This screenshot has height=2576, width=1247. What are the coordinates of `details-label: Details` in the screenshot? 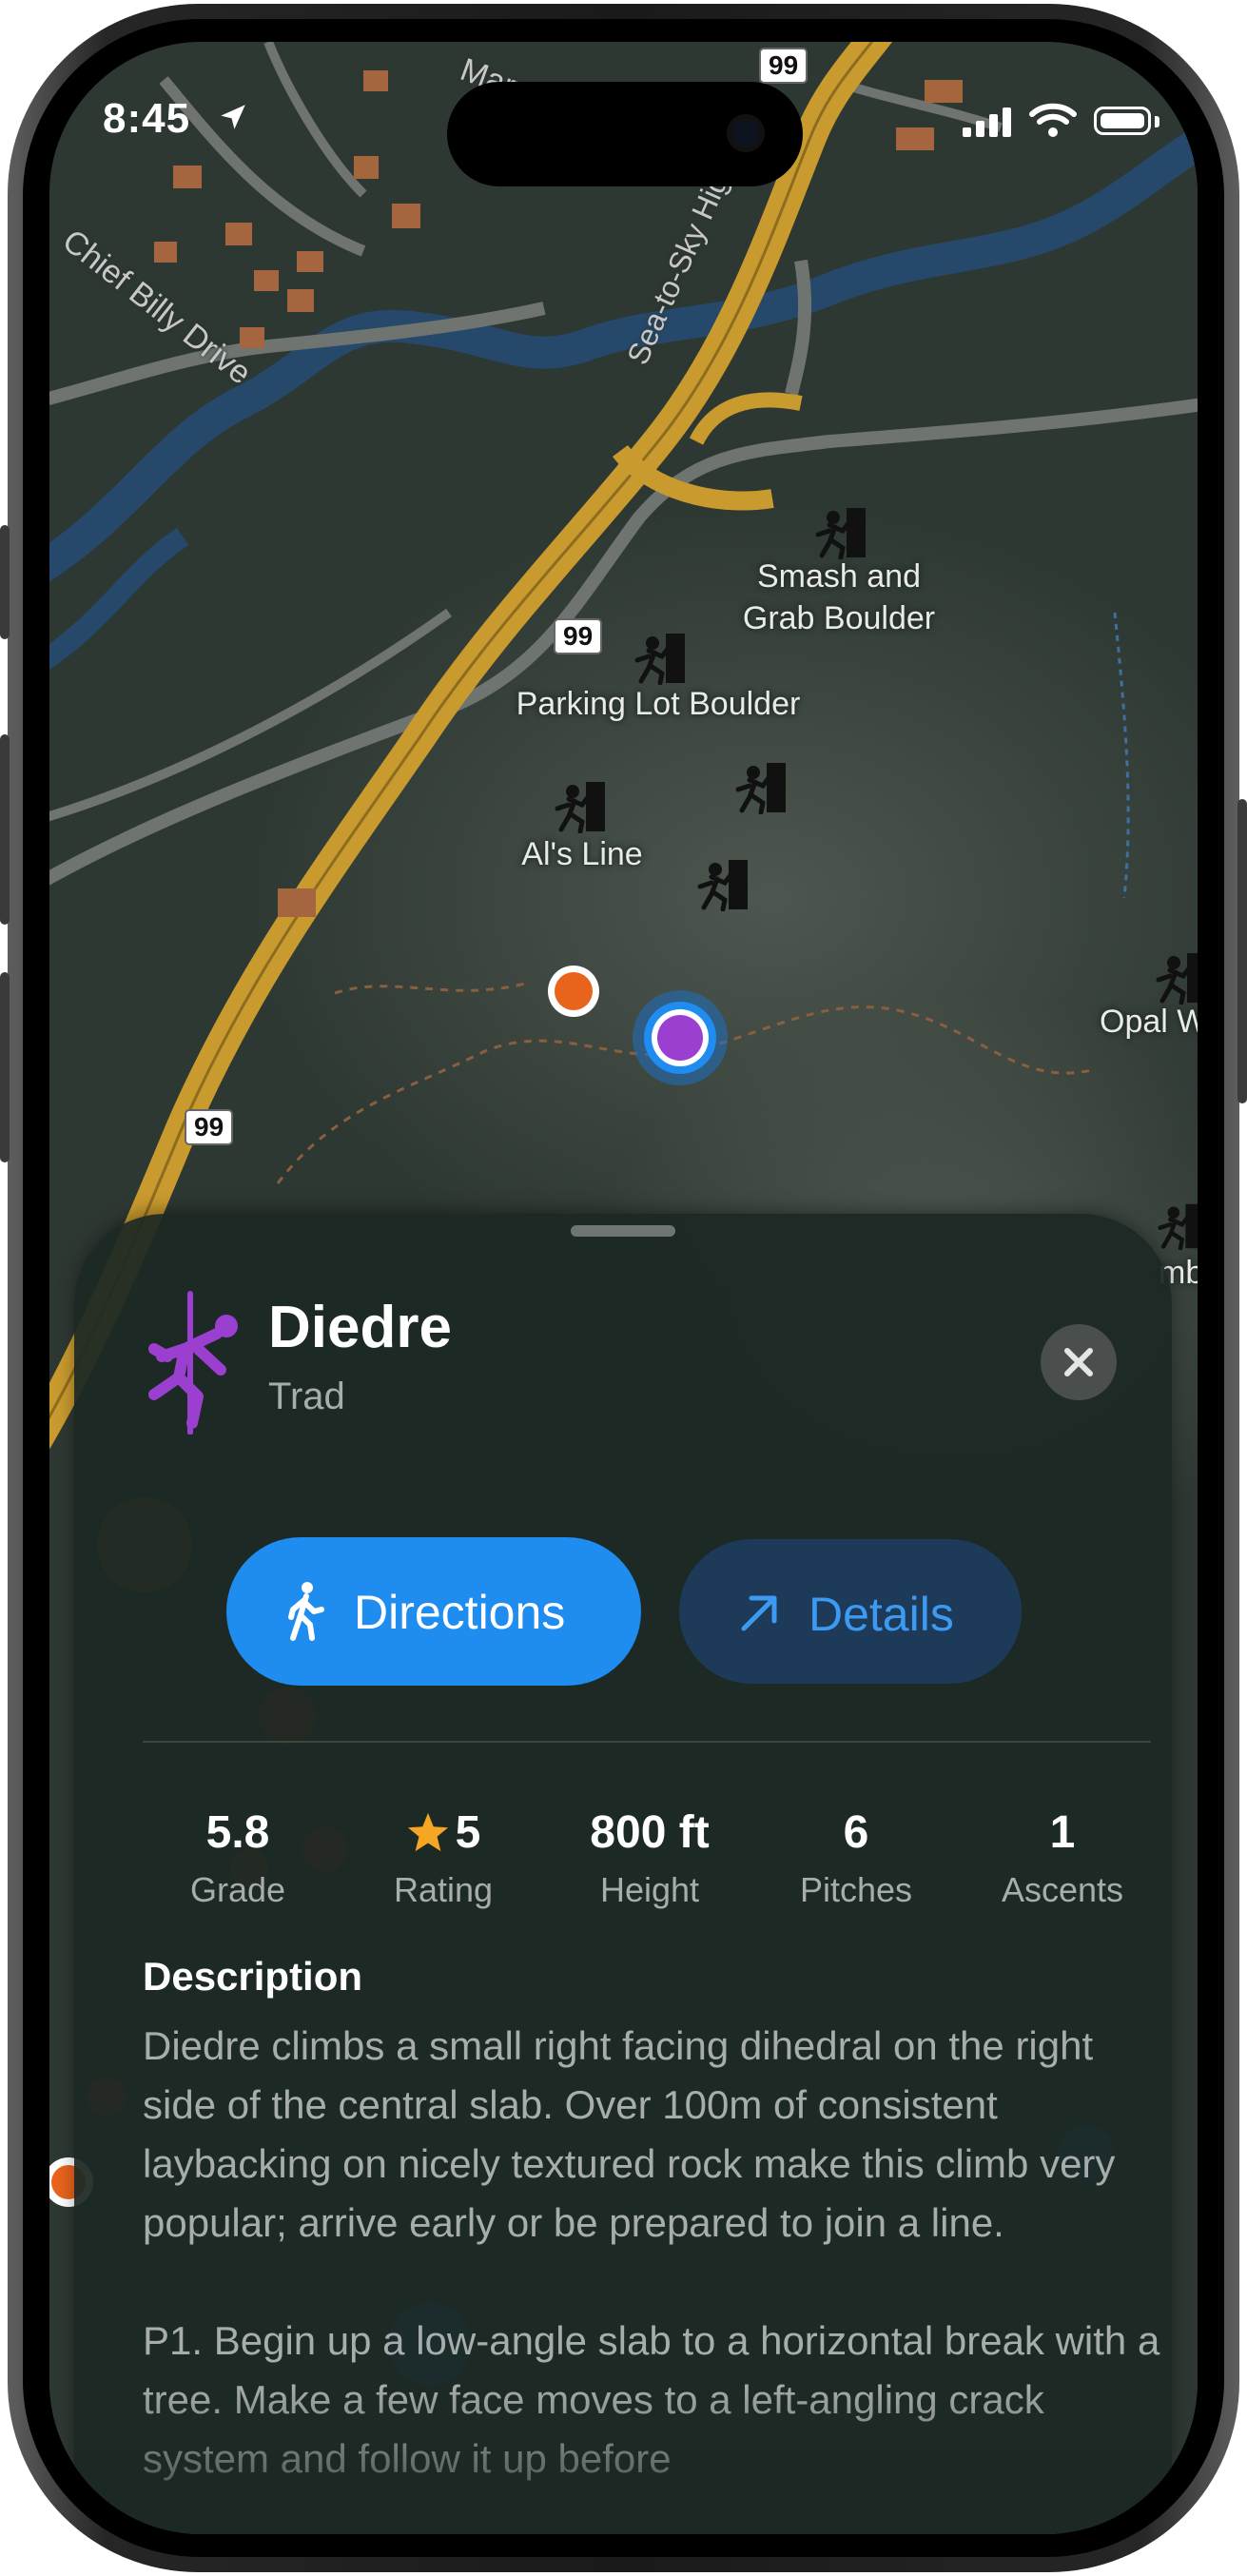 It's located at (882, 1615).